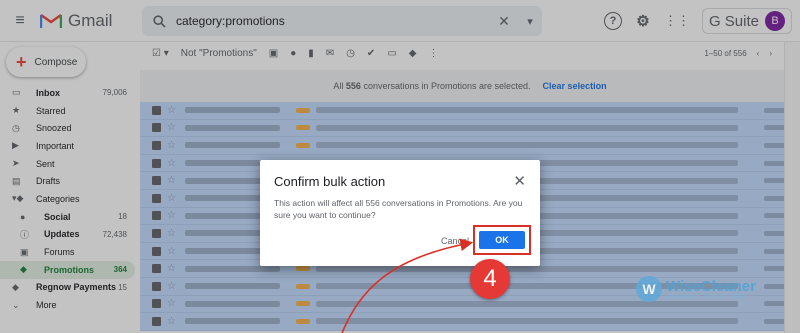  What do you see at coordinates (455, 241) in the screenshot?
I see `cancel-button: Cancel` at bounding box center [455, 241].